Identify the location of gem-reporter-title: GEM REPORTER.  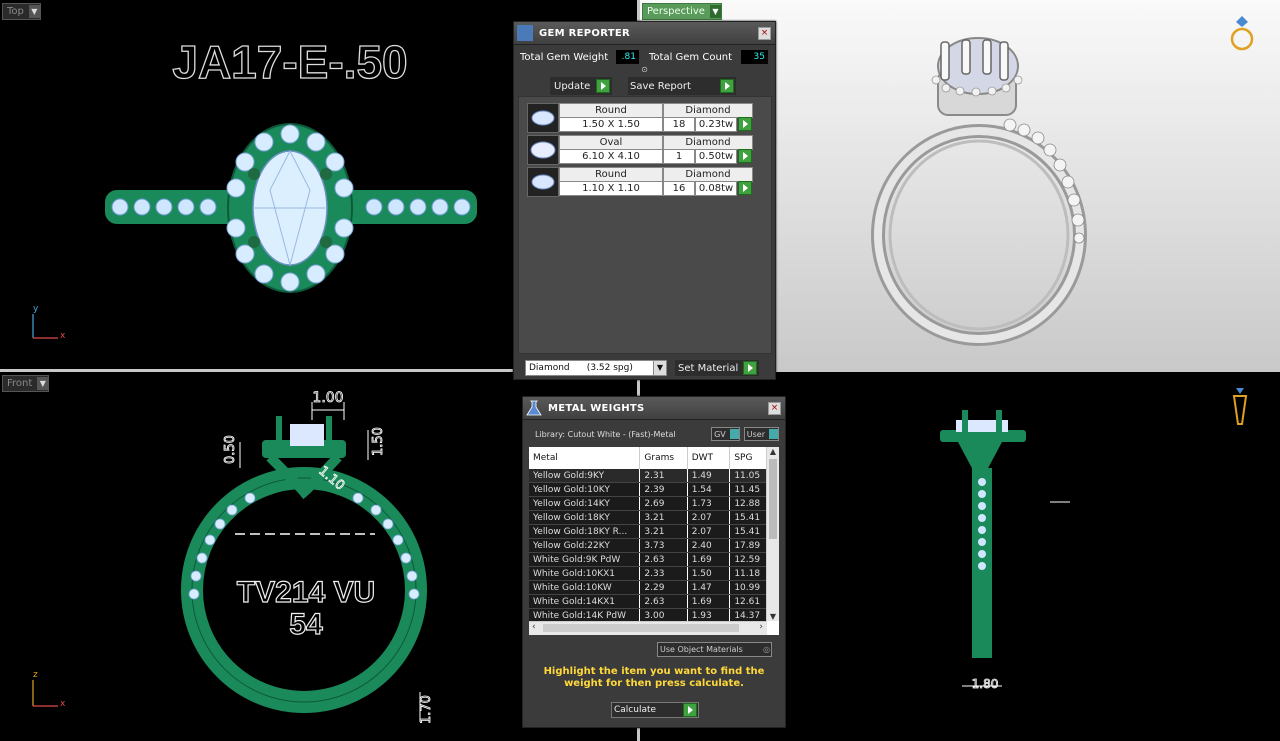
(585, 33).